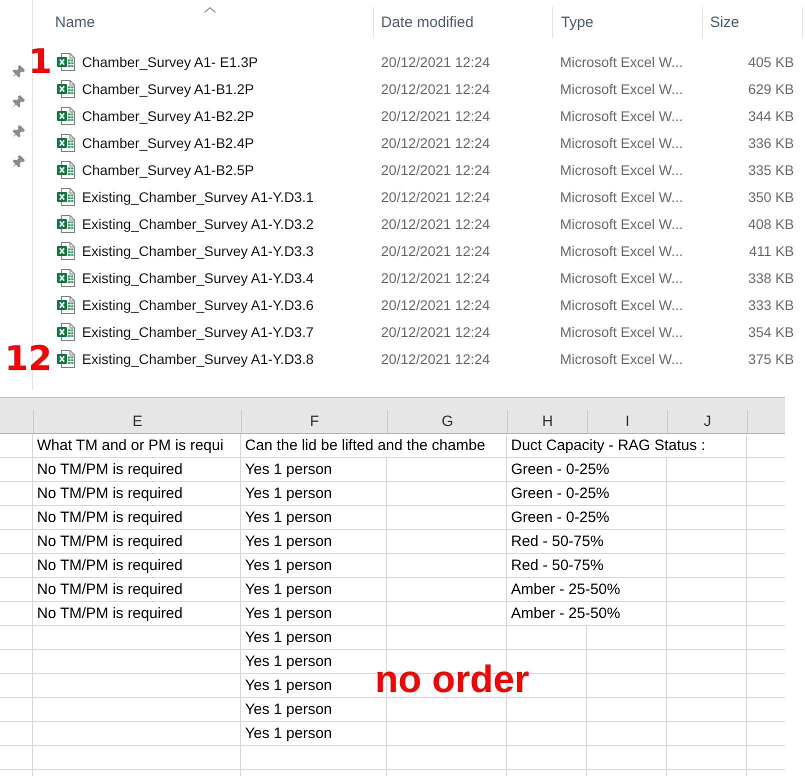  I want to click on file-size: 335 KB, so click(771, 170).